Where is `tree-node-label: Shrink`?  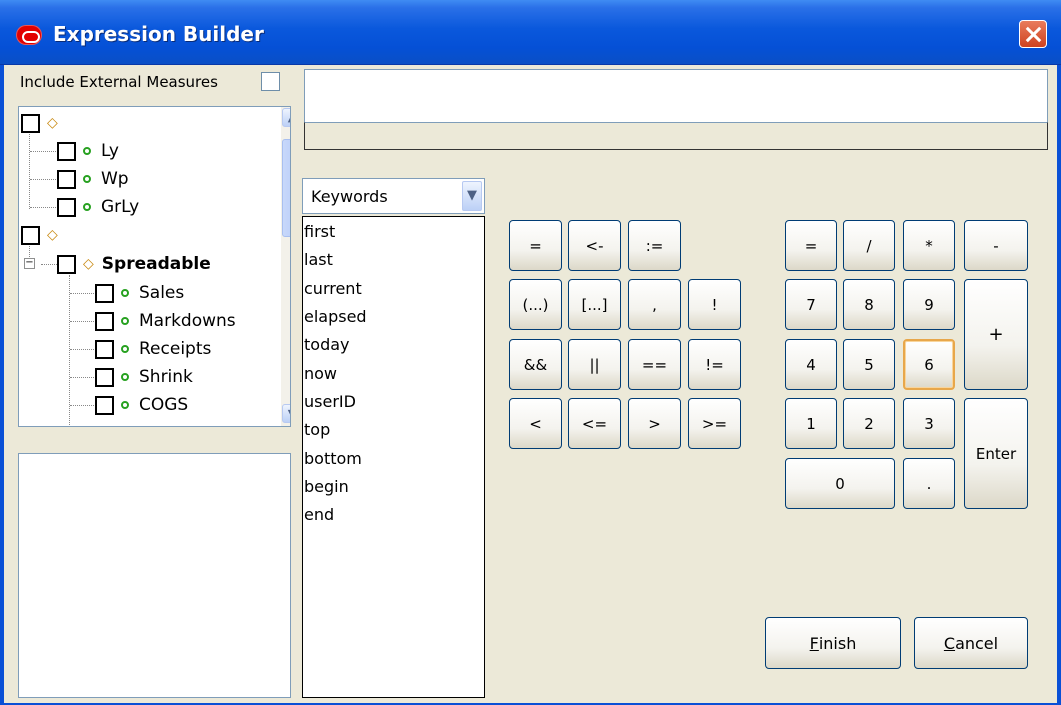
tree-node-label: Shrink is located at coordinates (166, 377).